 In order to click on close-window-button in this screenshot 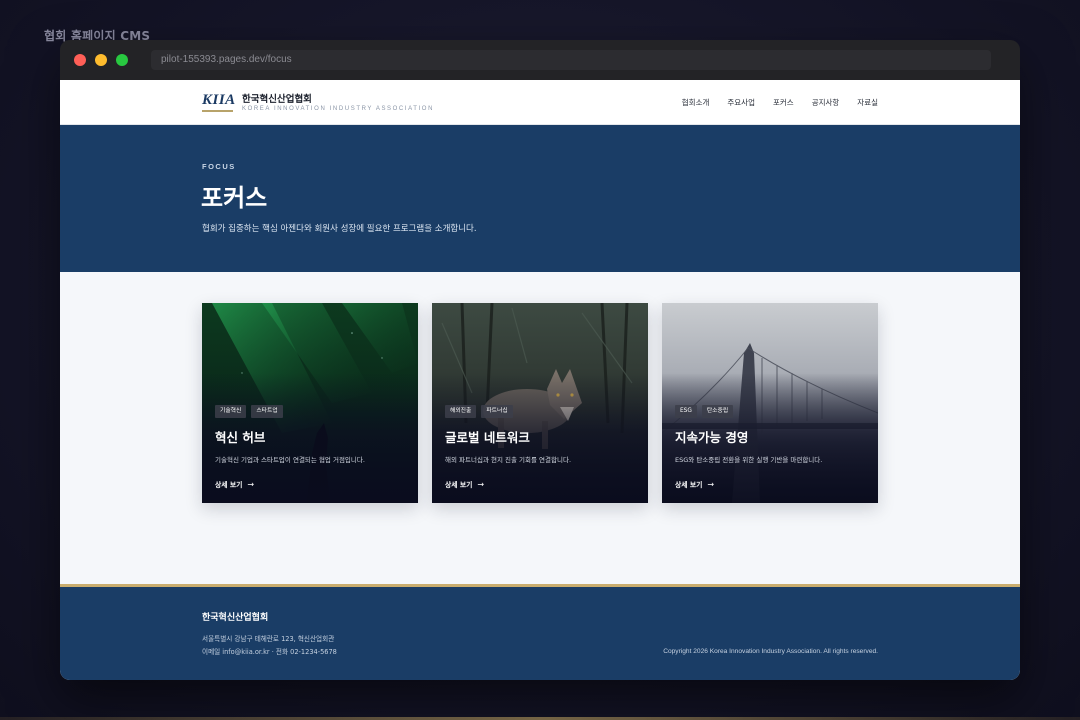, I will do `click(80, 60)`.